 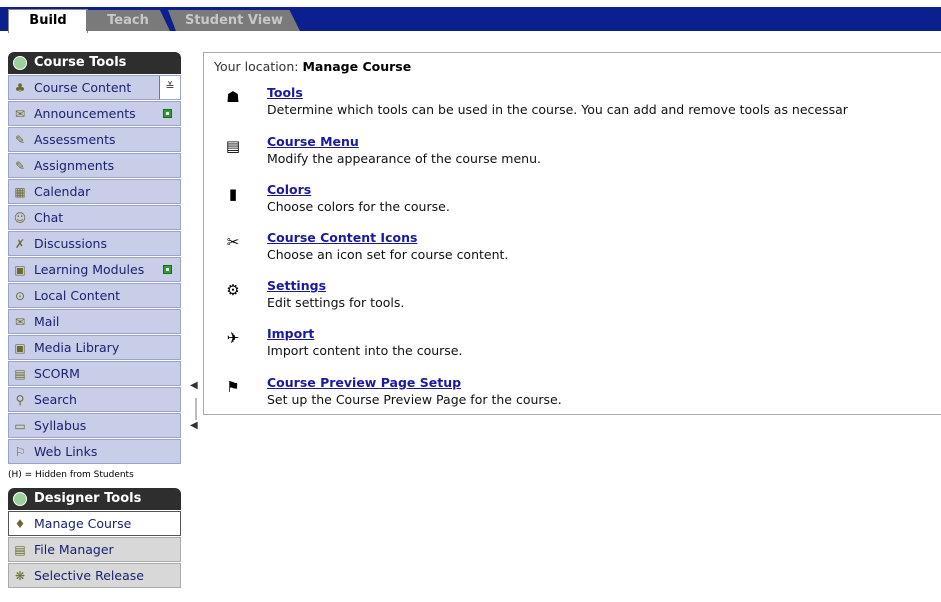 What do you see at coordinates (20, 348) in the screenshot?
I see `media-library-icon: ▣` at bounding box center [20, 348].